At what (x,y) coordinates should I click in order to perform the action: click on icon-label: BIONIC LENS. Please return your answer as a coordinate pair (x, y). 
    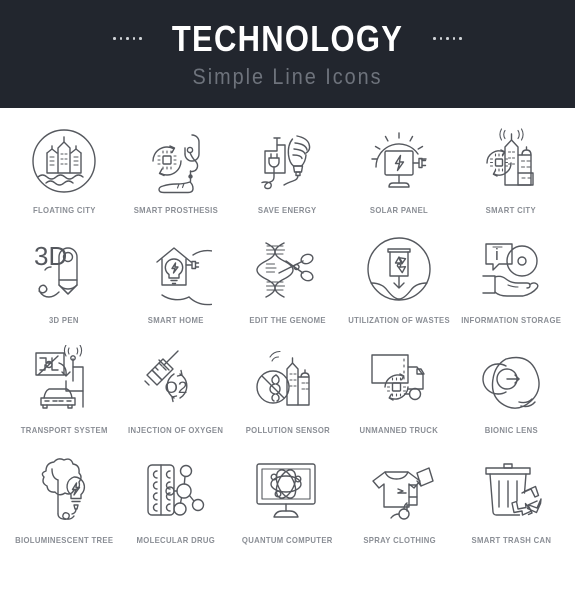
    Looking at the image, I should click on (511, 430).